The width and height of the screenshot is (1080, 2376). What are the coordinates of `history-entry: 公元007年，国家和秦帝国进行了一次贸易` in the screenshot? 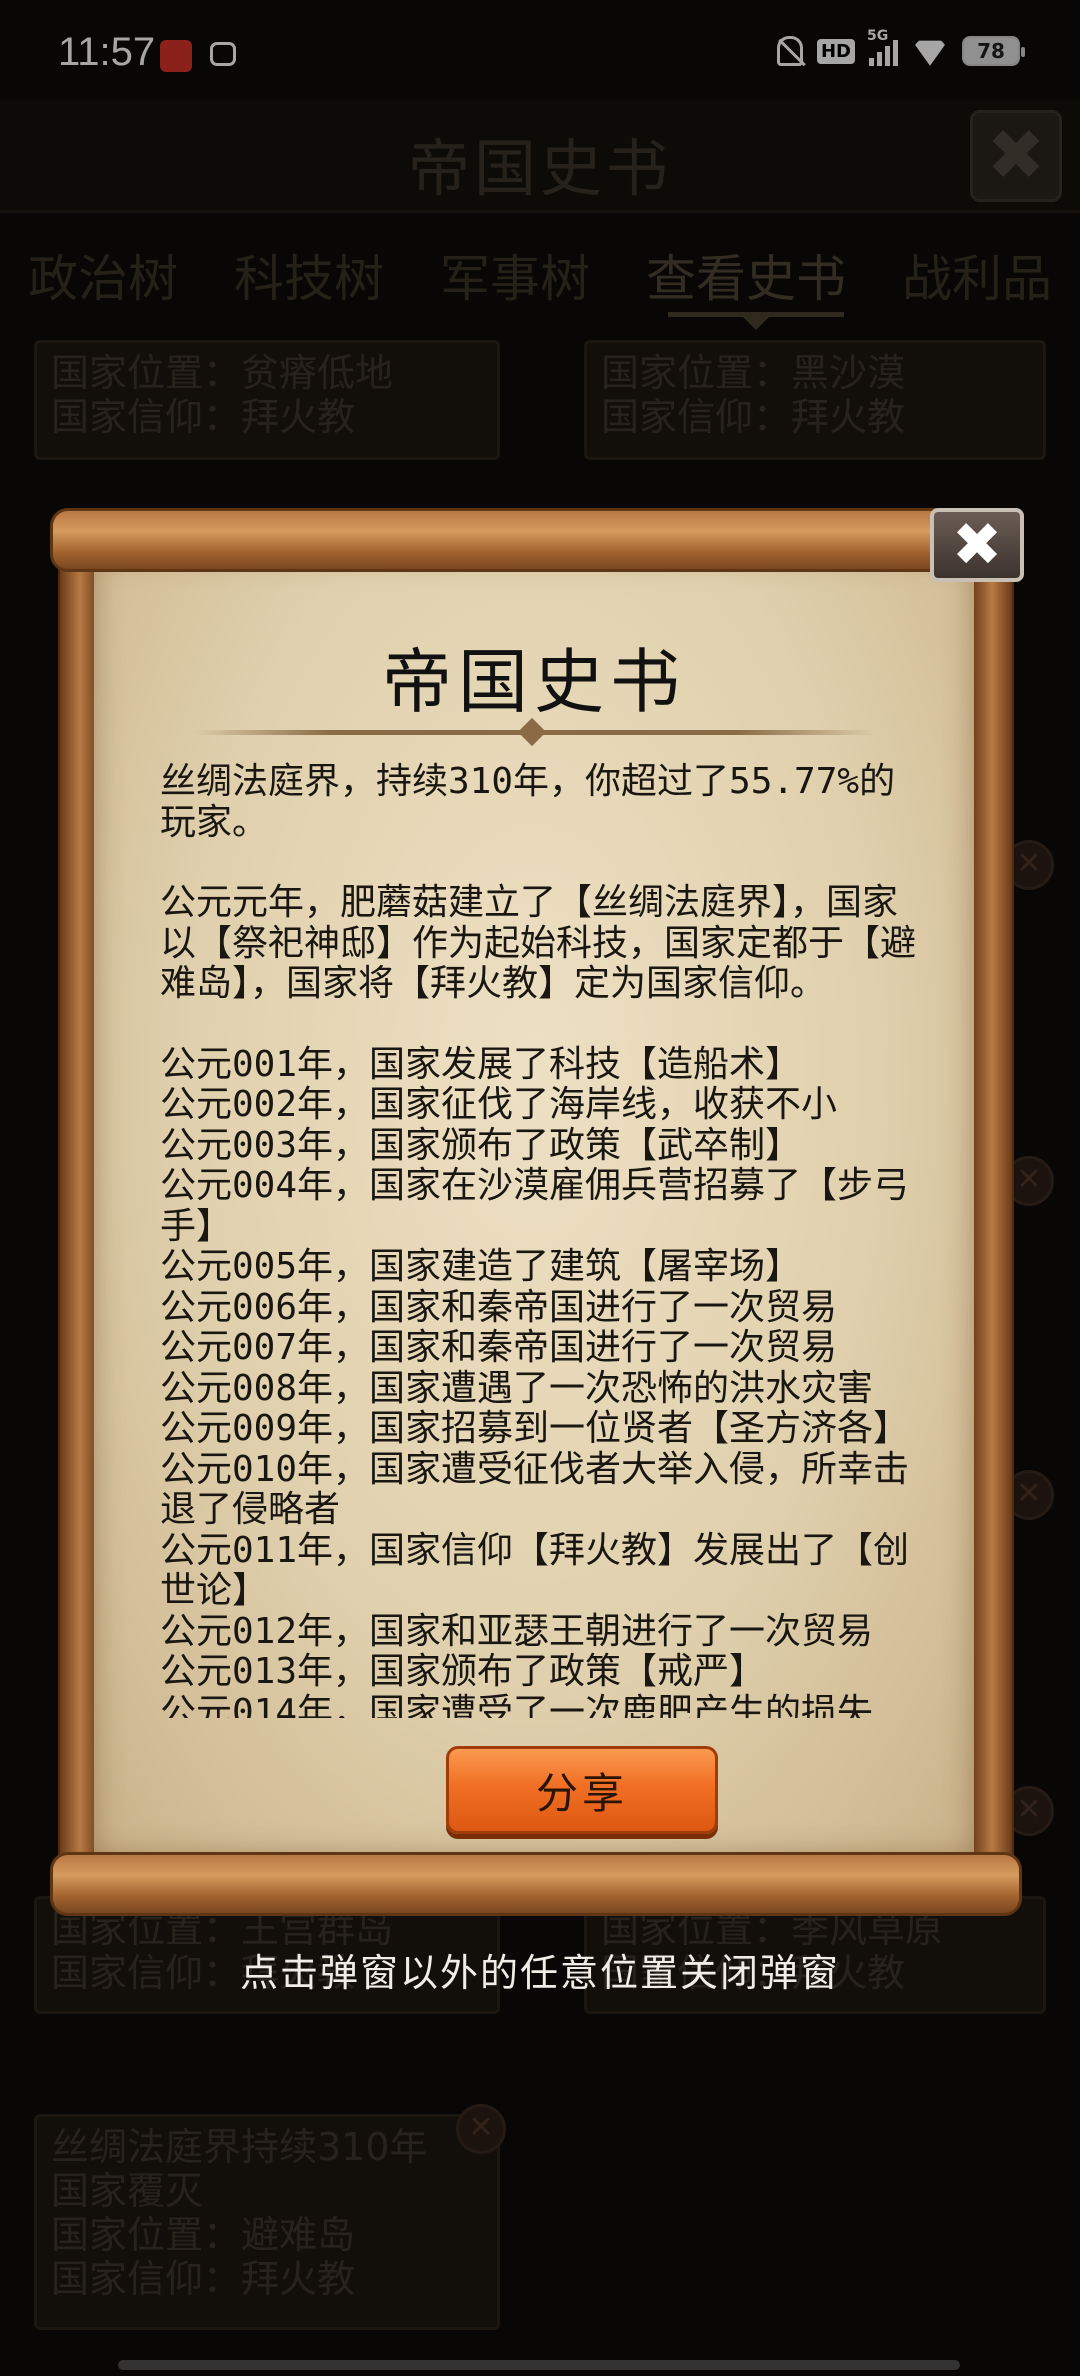 It's located at (499, 1347).